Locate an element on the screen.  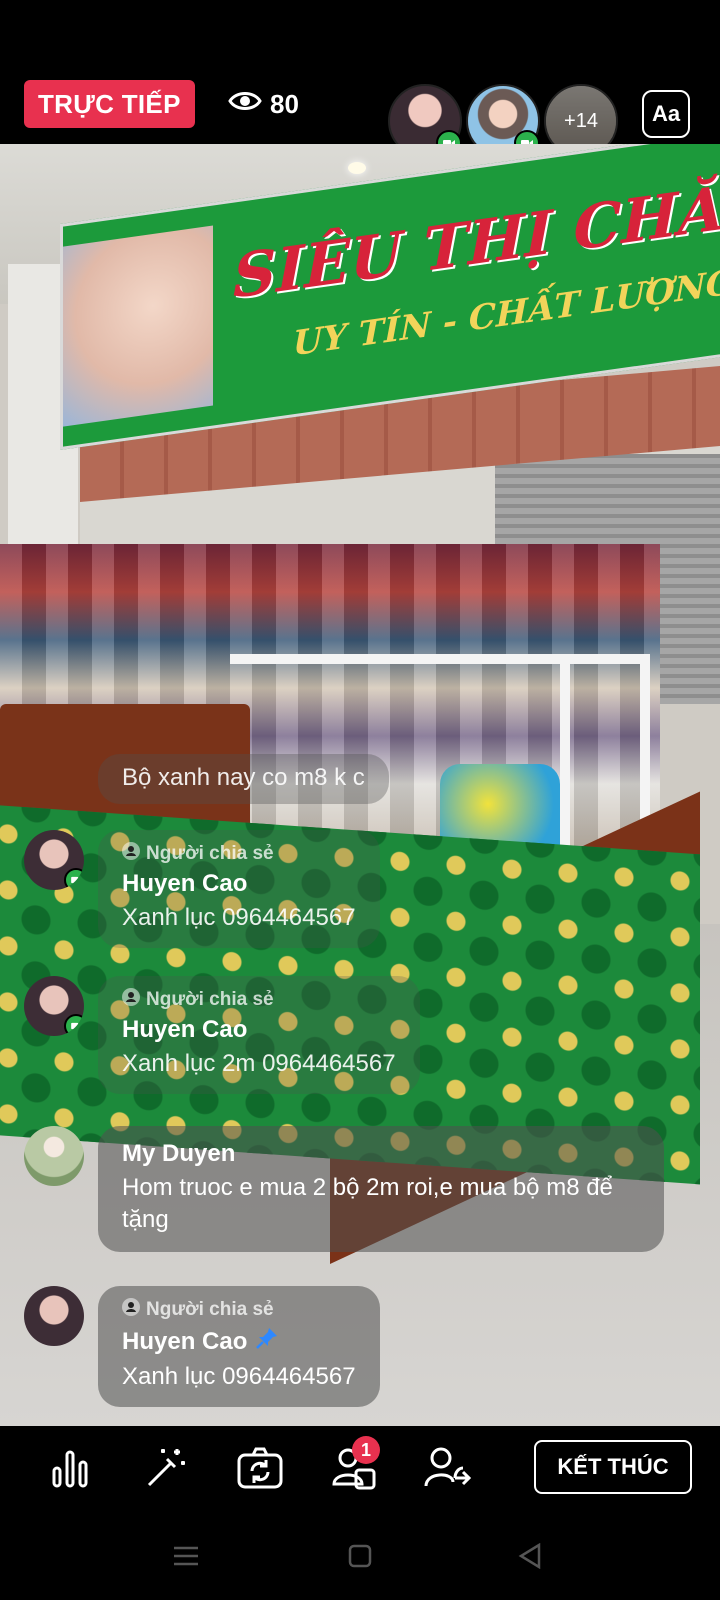
effects-button is located at coordinates (166, 1470).